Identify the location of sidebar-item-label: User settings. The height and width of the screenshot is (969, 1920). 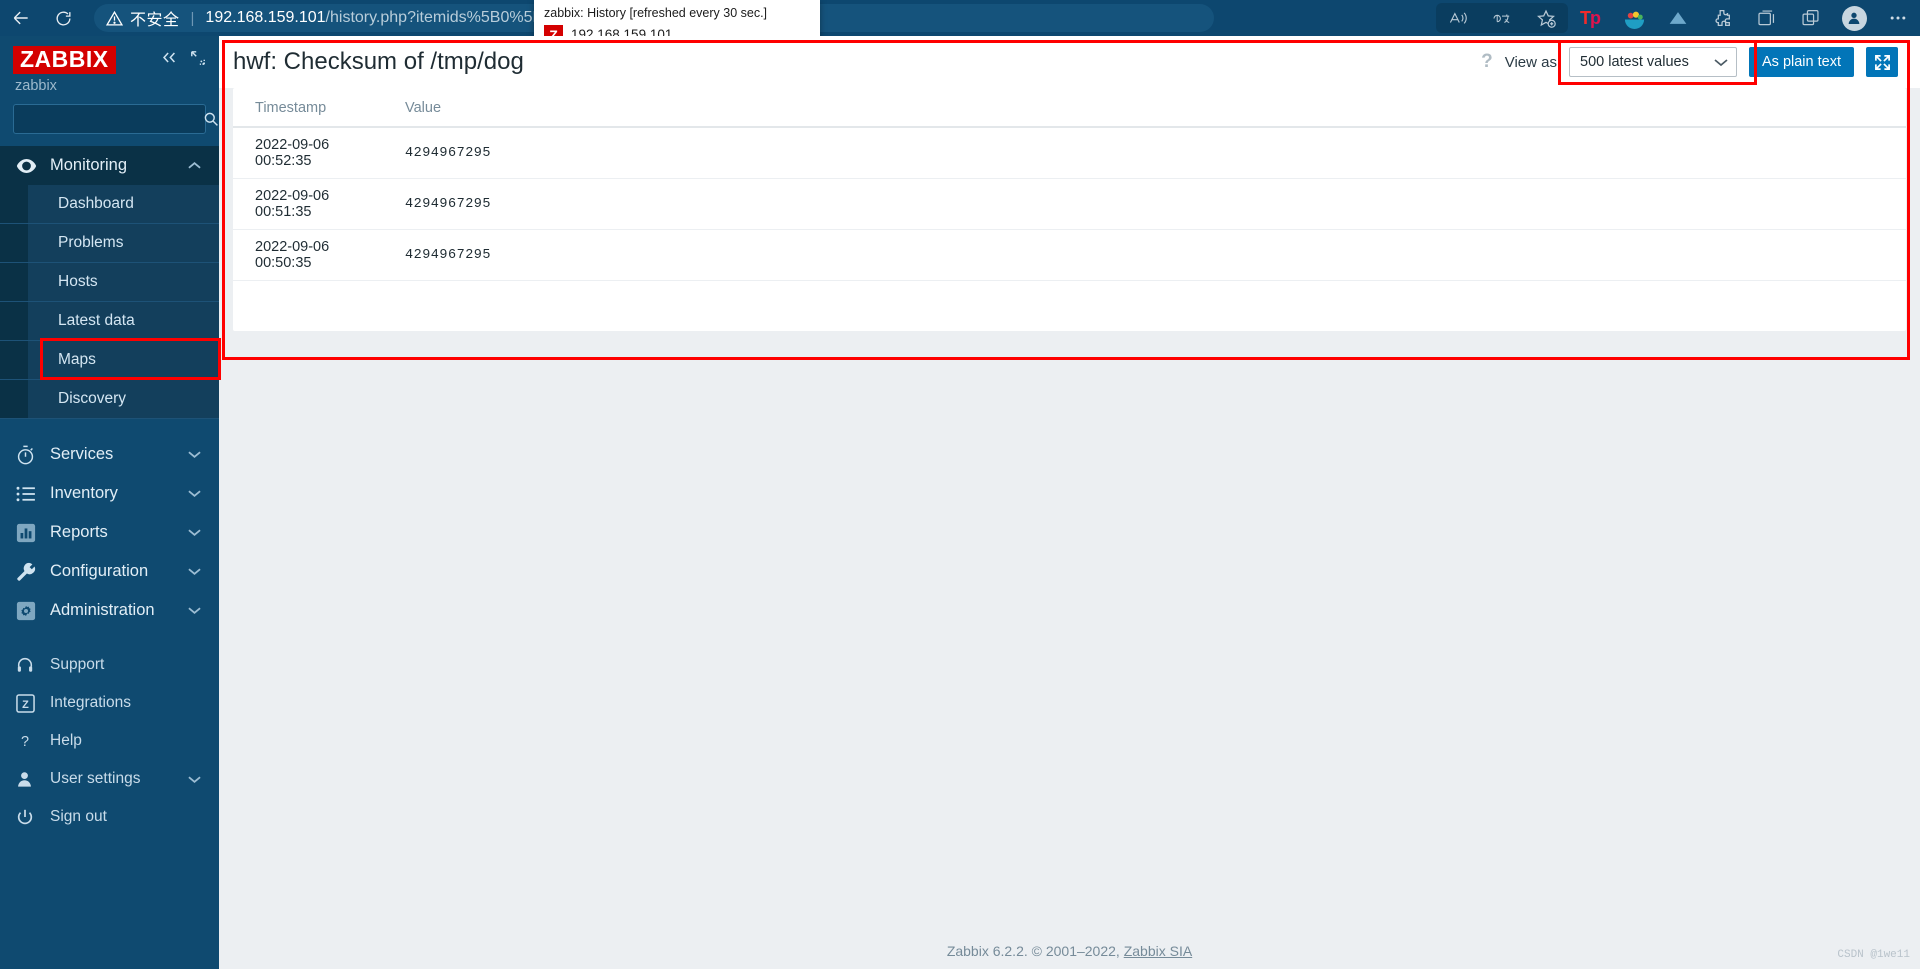
(95, 779).